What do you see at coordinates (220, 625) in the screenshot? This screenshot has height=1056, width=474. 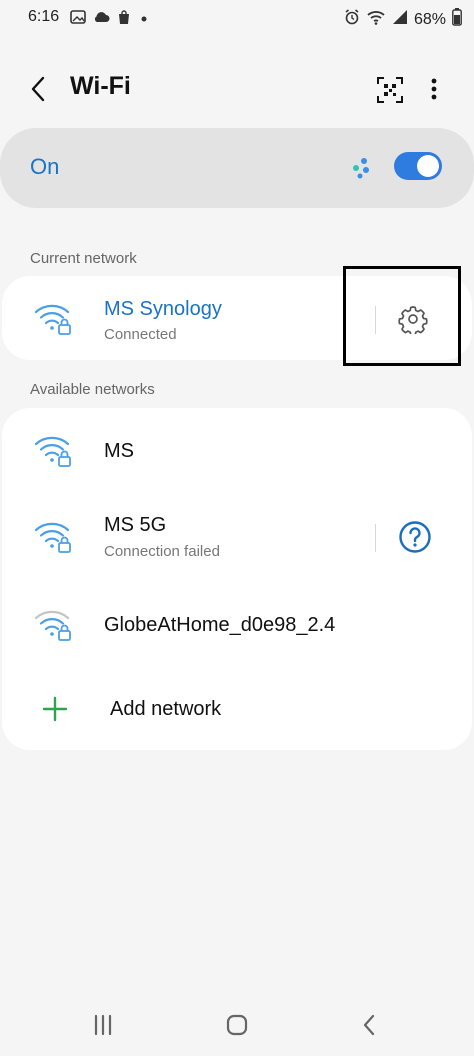 I see `network-name: GlobeAtHome_d0e98_2.4` at bounding box center [220, 625].